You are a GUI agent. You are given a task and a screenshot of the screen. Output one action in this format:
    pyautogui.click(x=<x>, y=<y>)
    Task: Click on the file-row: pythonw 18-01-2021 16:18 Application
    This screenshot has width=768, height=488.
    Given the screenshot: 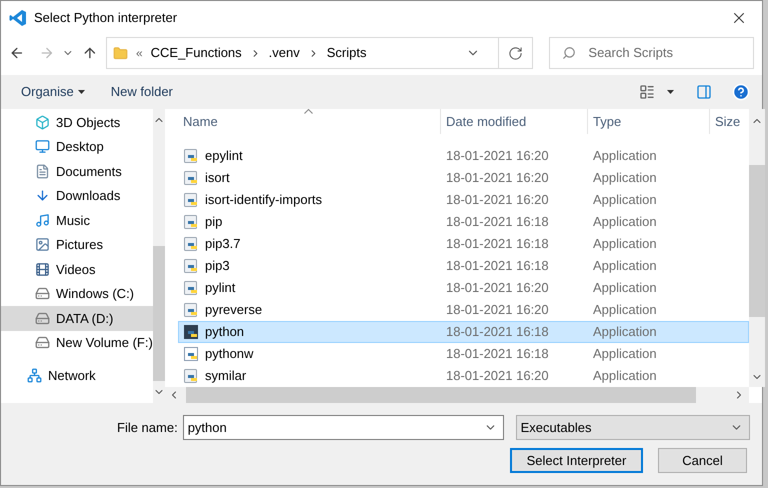 What is the action you would take?
    pyautogui.click(x=463, y=354)
    